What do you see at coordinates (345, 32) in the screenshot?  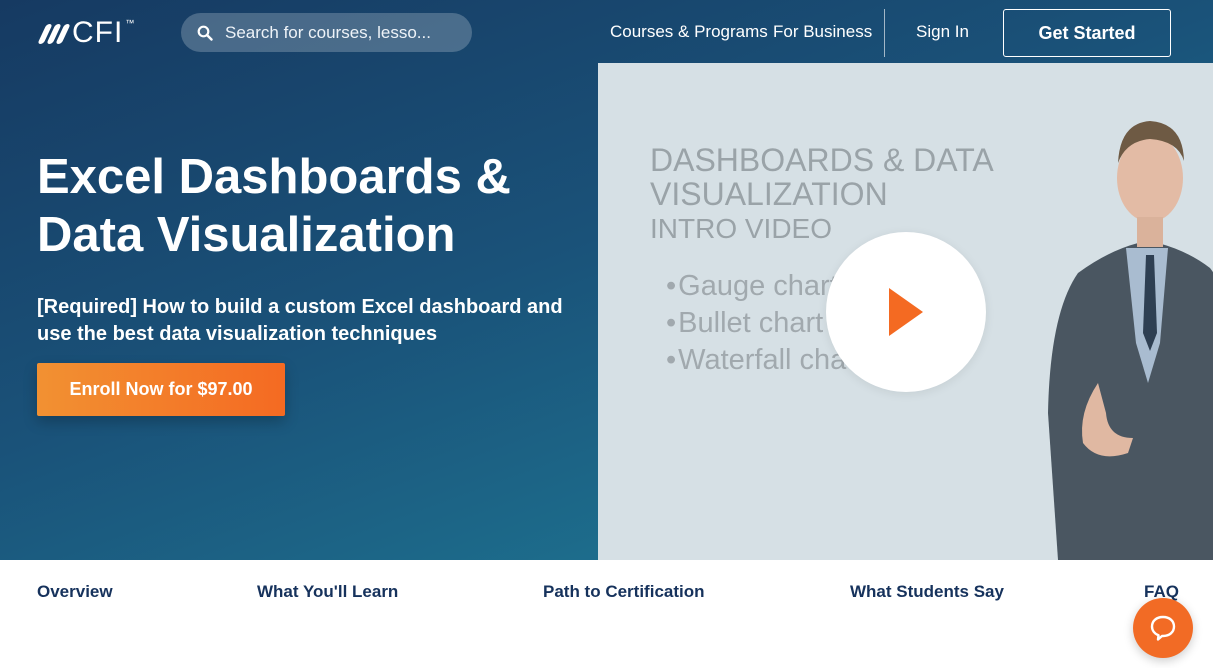 I see `search-input` at bounding box center [345, 32].